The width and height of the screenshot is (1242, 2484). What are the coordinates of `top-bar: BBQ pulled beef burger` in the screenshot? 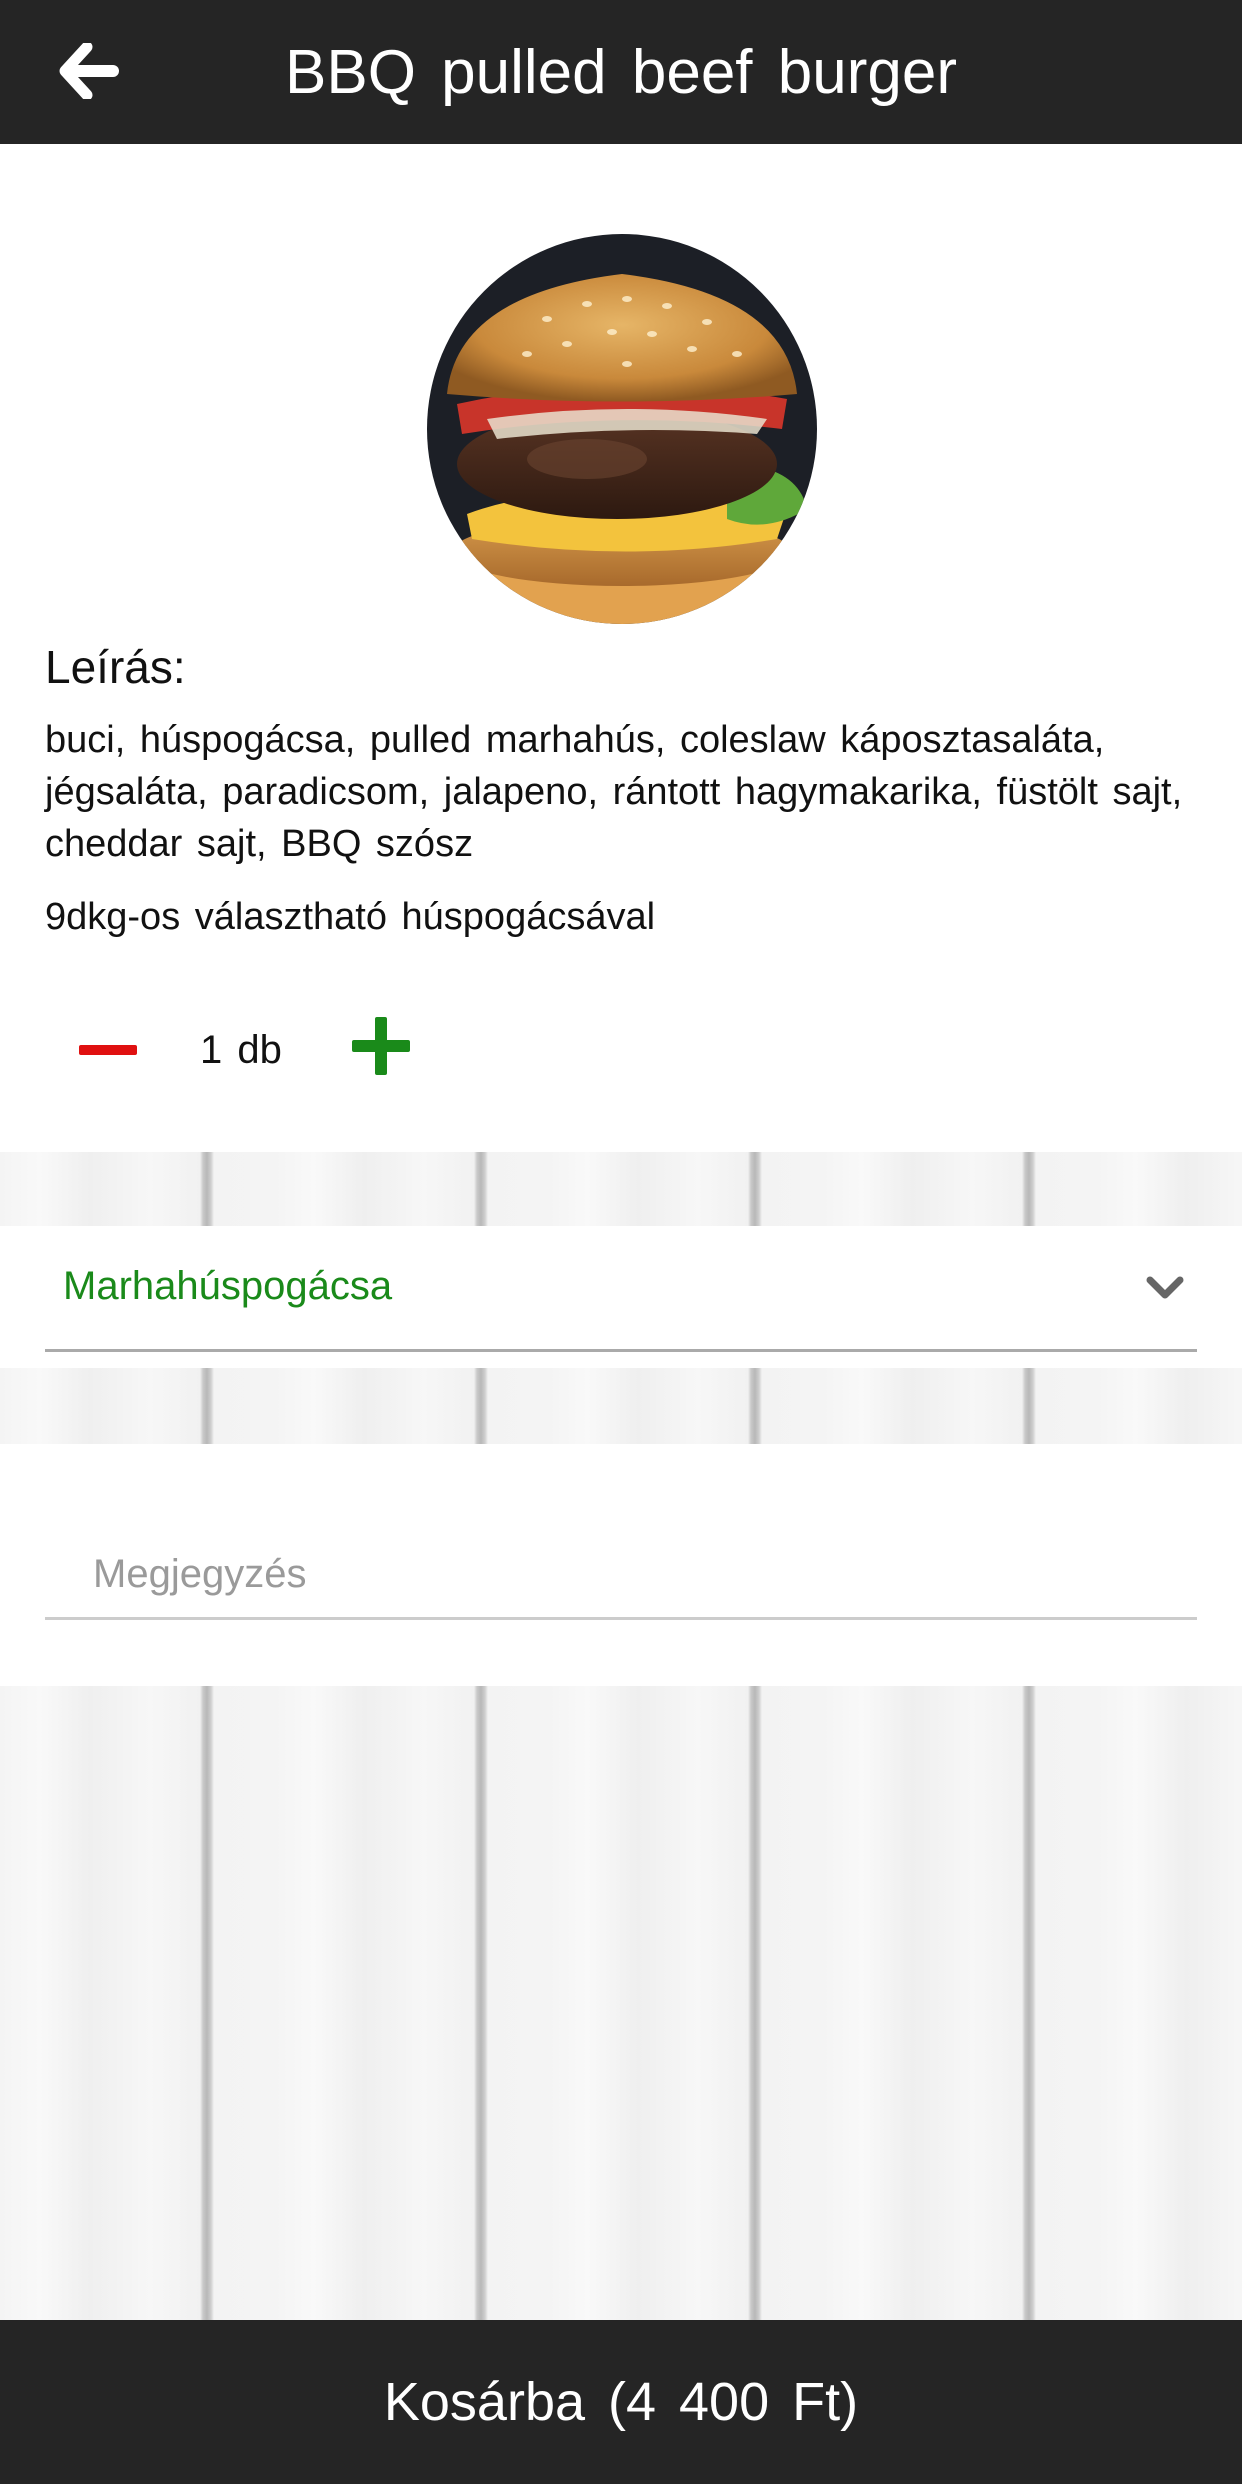 It's located at (621, 72).